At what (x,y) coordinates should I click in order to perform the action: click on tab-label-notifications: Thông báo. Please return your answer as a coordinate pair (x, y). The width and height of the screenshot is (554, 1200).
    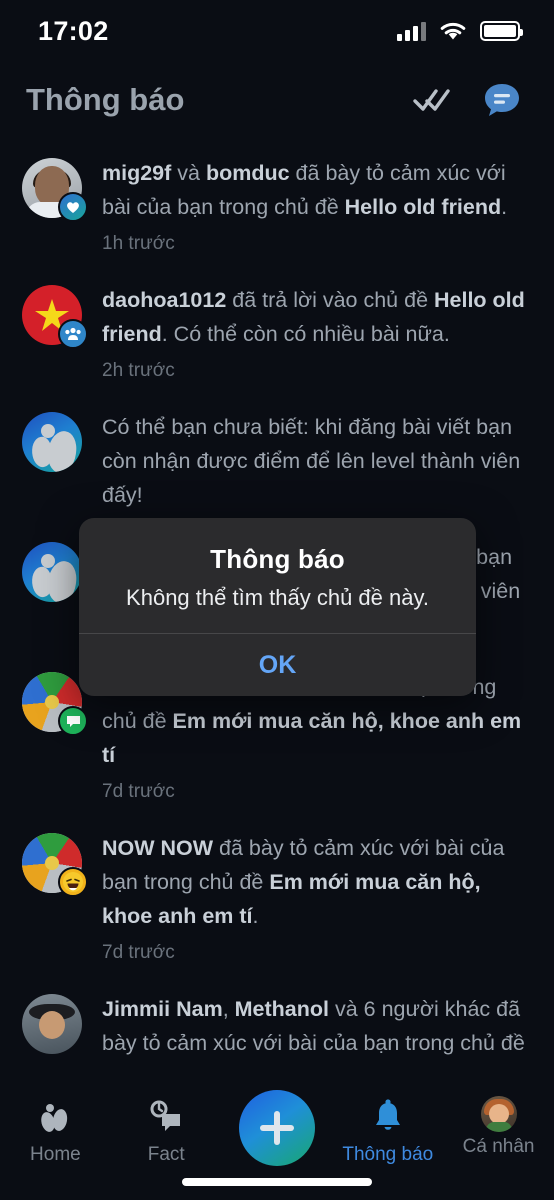
    Looking at the image, I should click on (388, 1154).